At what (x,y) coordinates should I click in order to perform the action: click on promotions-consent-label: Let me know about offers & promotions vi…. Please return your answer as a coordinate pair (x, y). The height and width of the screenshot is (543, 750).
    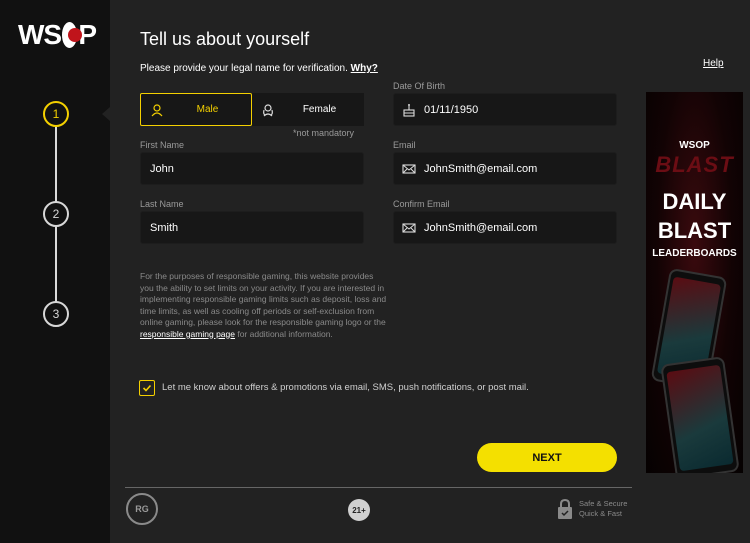
    Looking at the image, I should click on (345, 387).